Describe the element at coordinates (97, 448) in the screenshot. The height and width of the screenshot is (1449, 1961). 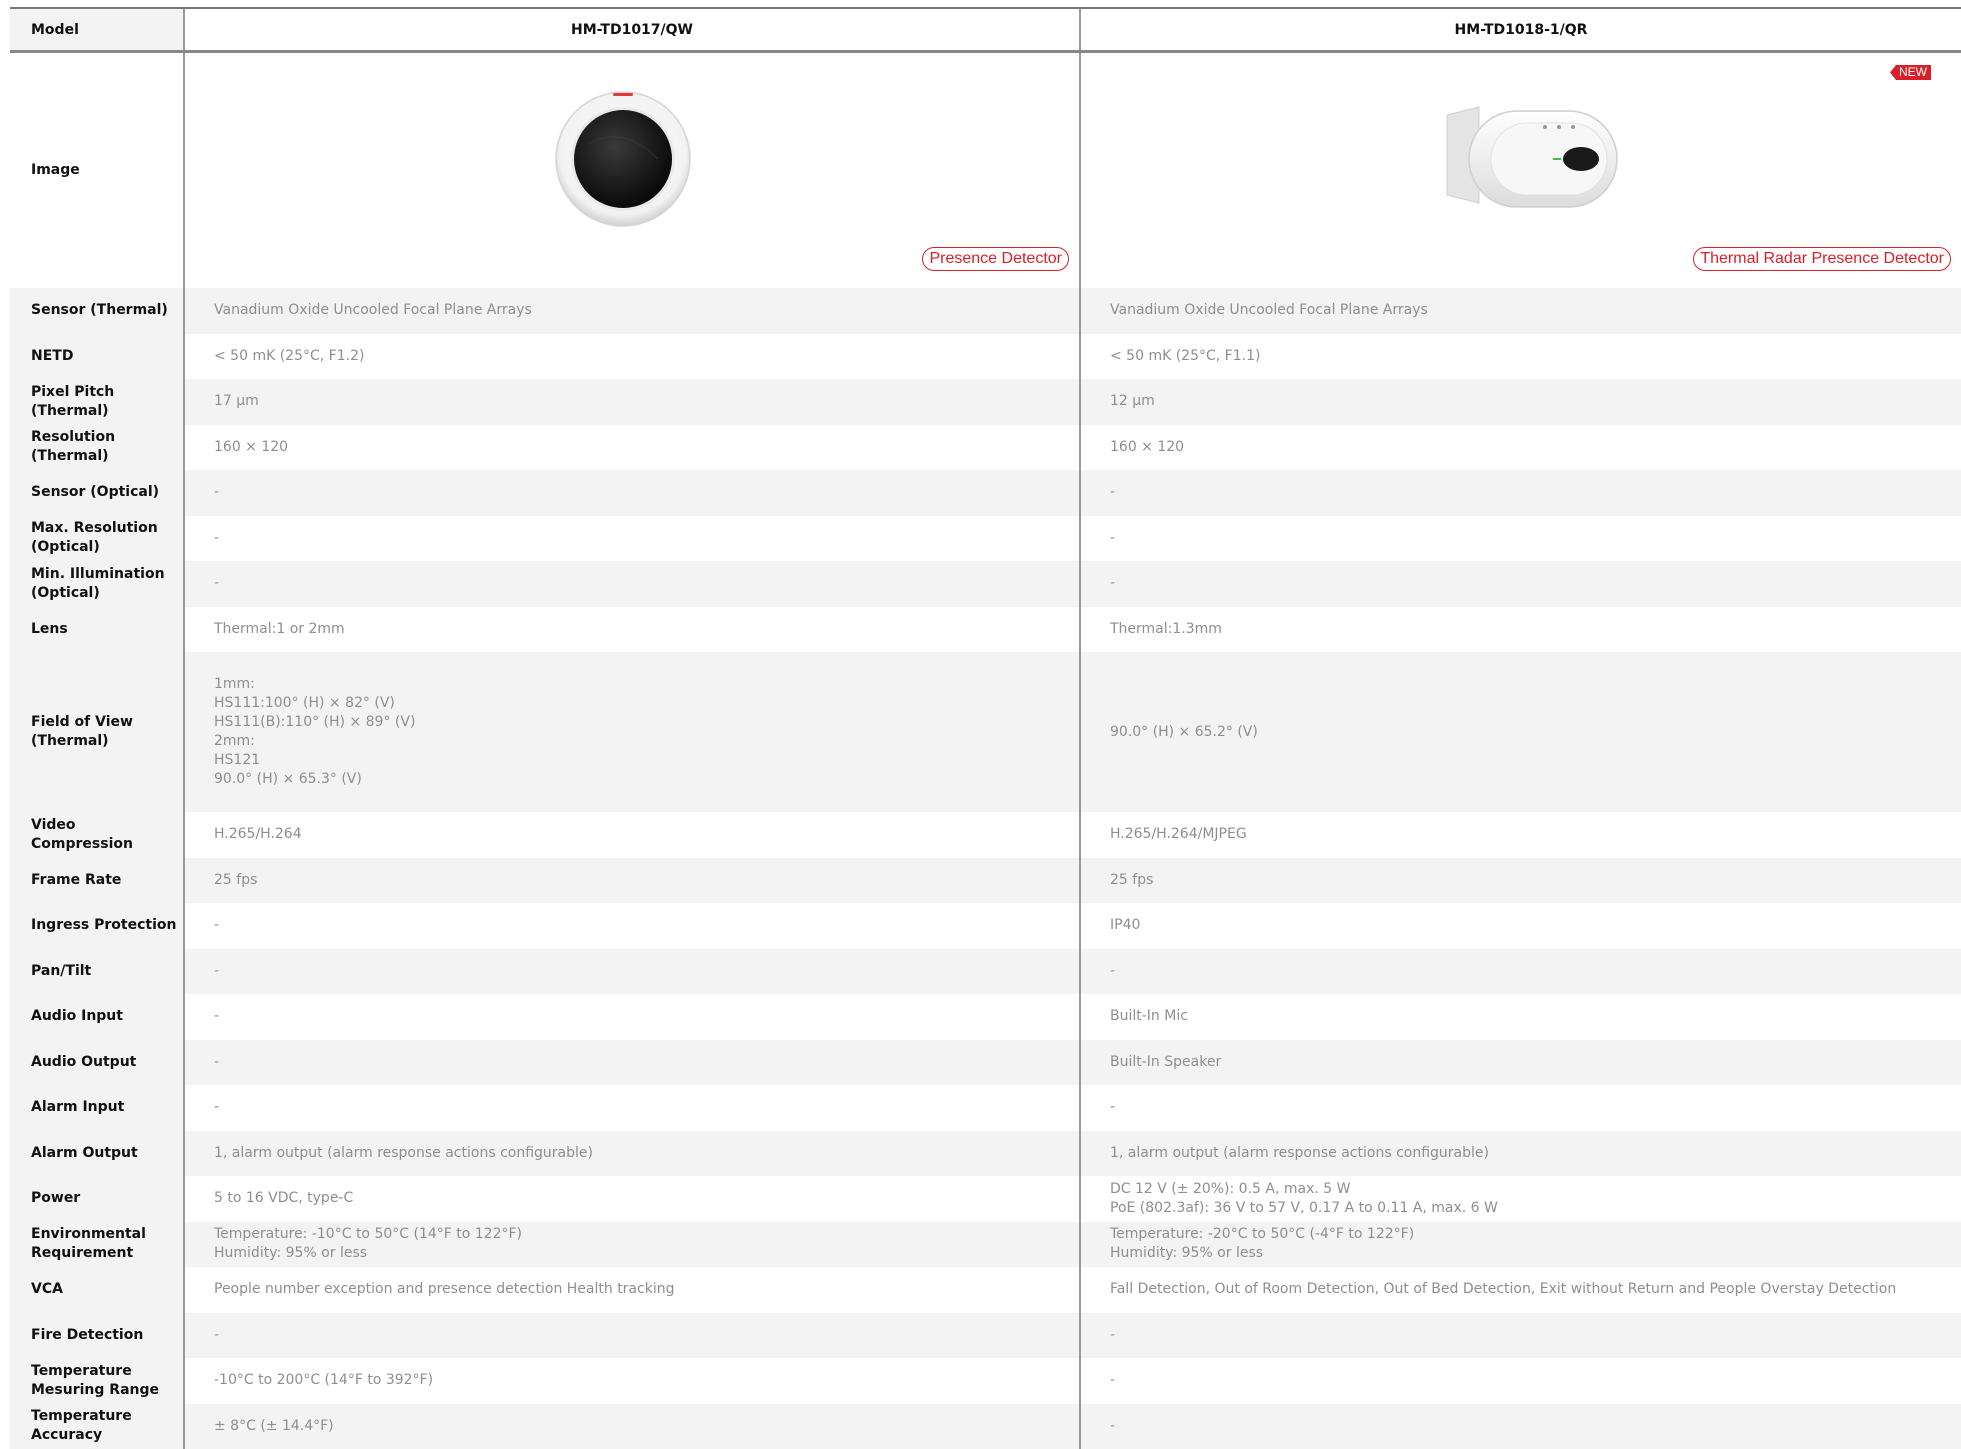
I see `row-label: Resolution (Thermal)` at that location.